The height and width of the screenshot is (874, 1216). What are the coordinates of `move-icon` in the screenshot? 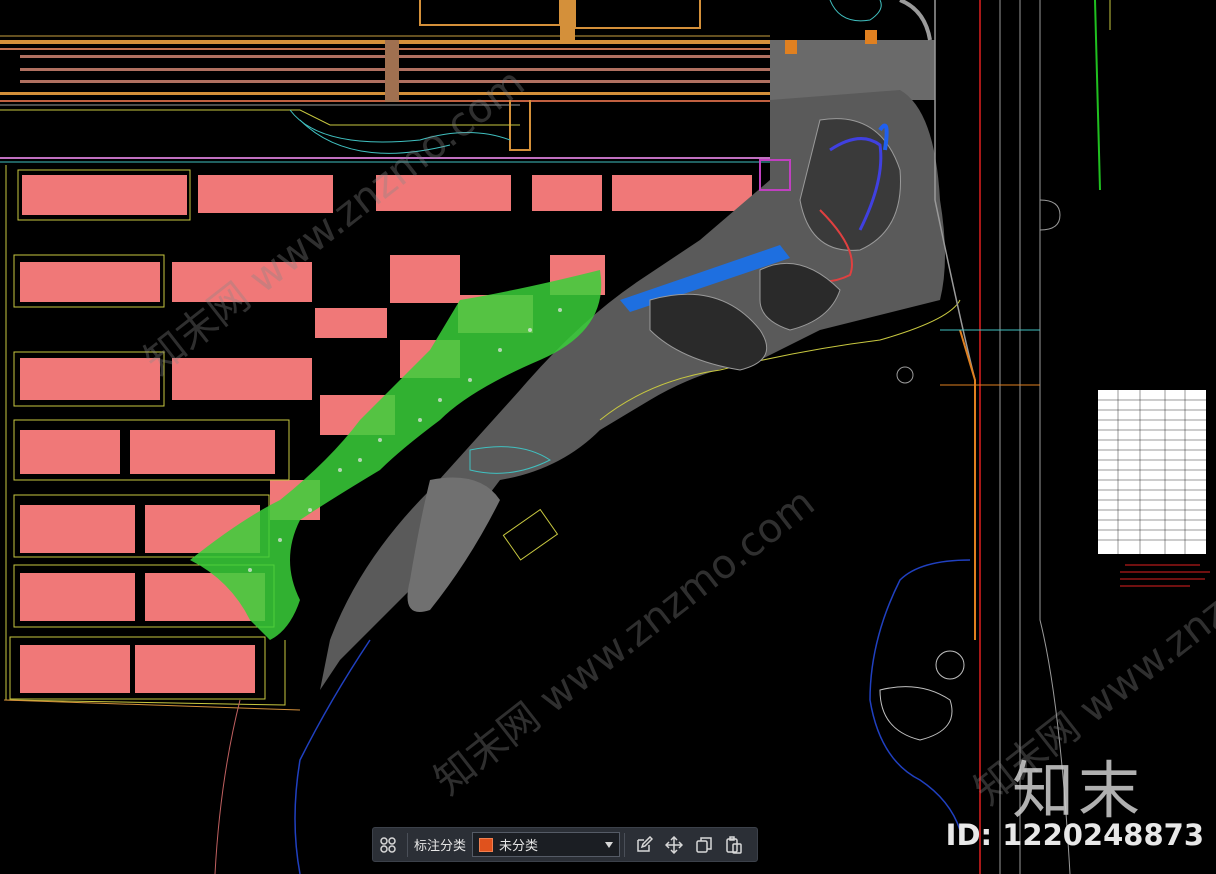 It's located at (674, 845).